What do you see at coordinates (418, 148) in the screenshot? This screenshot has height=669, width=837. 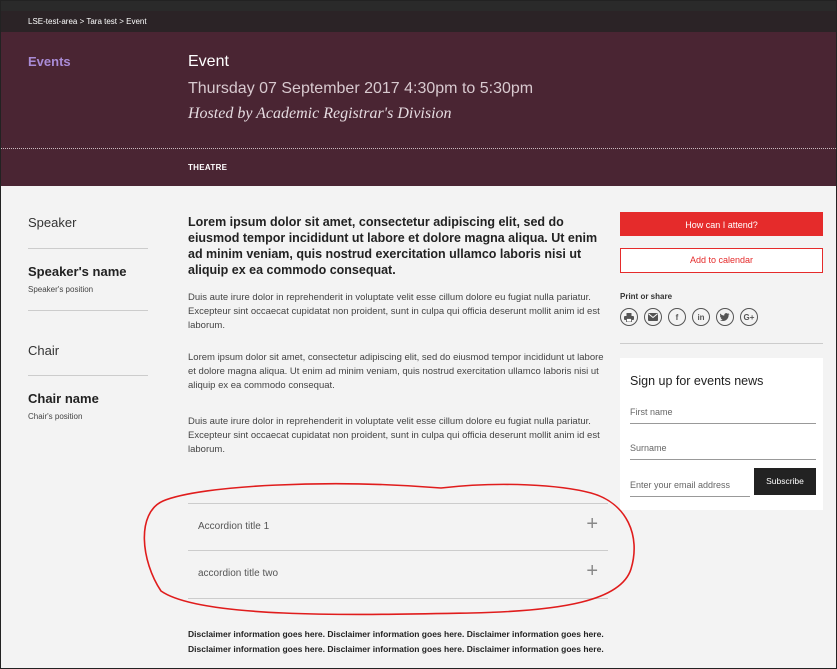 I see `hero-divider` at bounding box center [418, 148].